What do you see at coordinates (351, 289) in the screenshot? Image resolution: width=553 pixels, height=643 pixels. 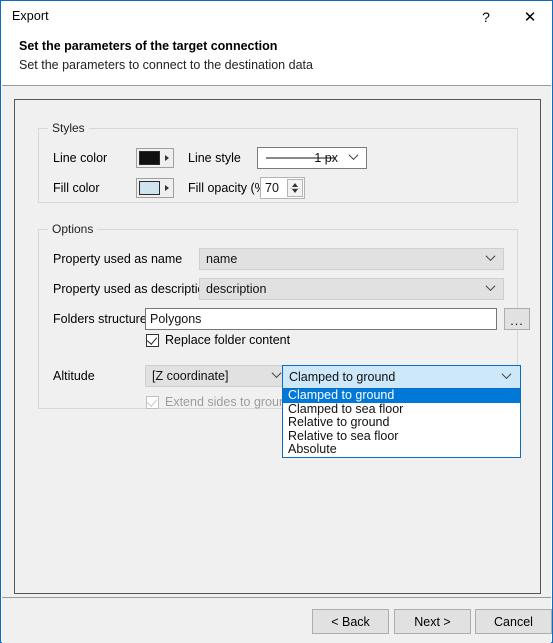 I see `property-description-combo: description` at bounding box center [351, 289].